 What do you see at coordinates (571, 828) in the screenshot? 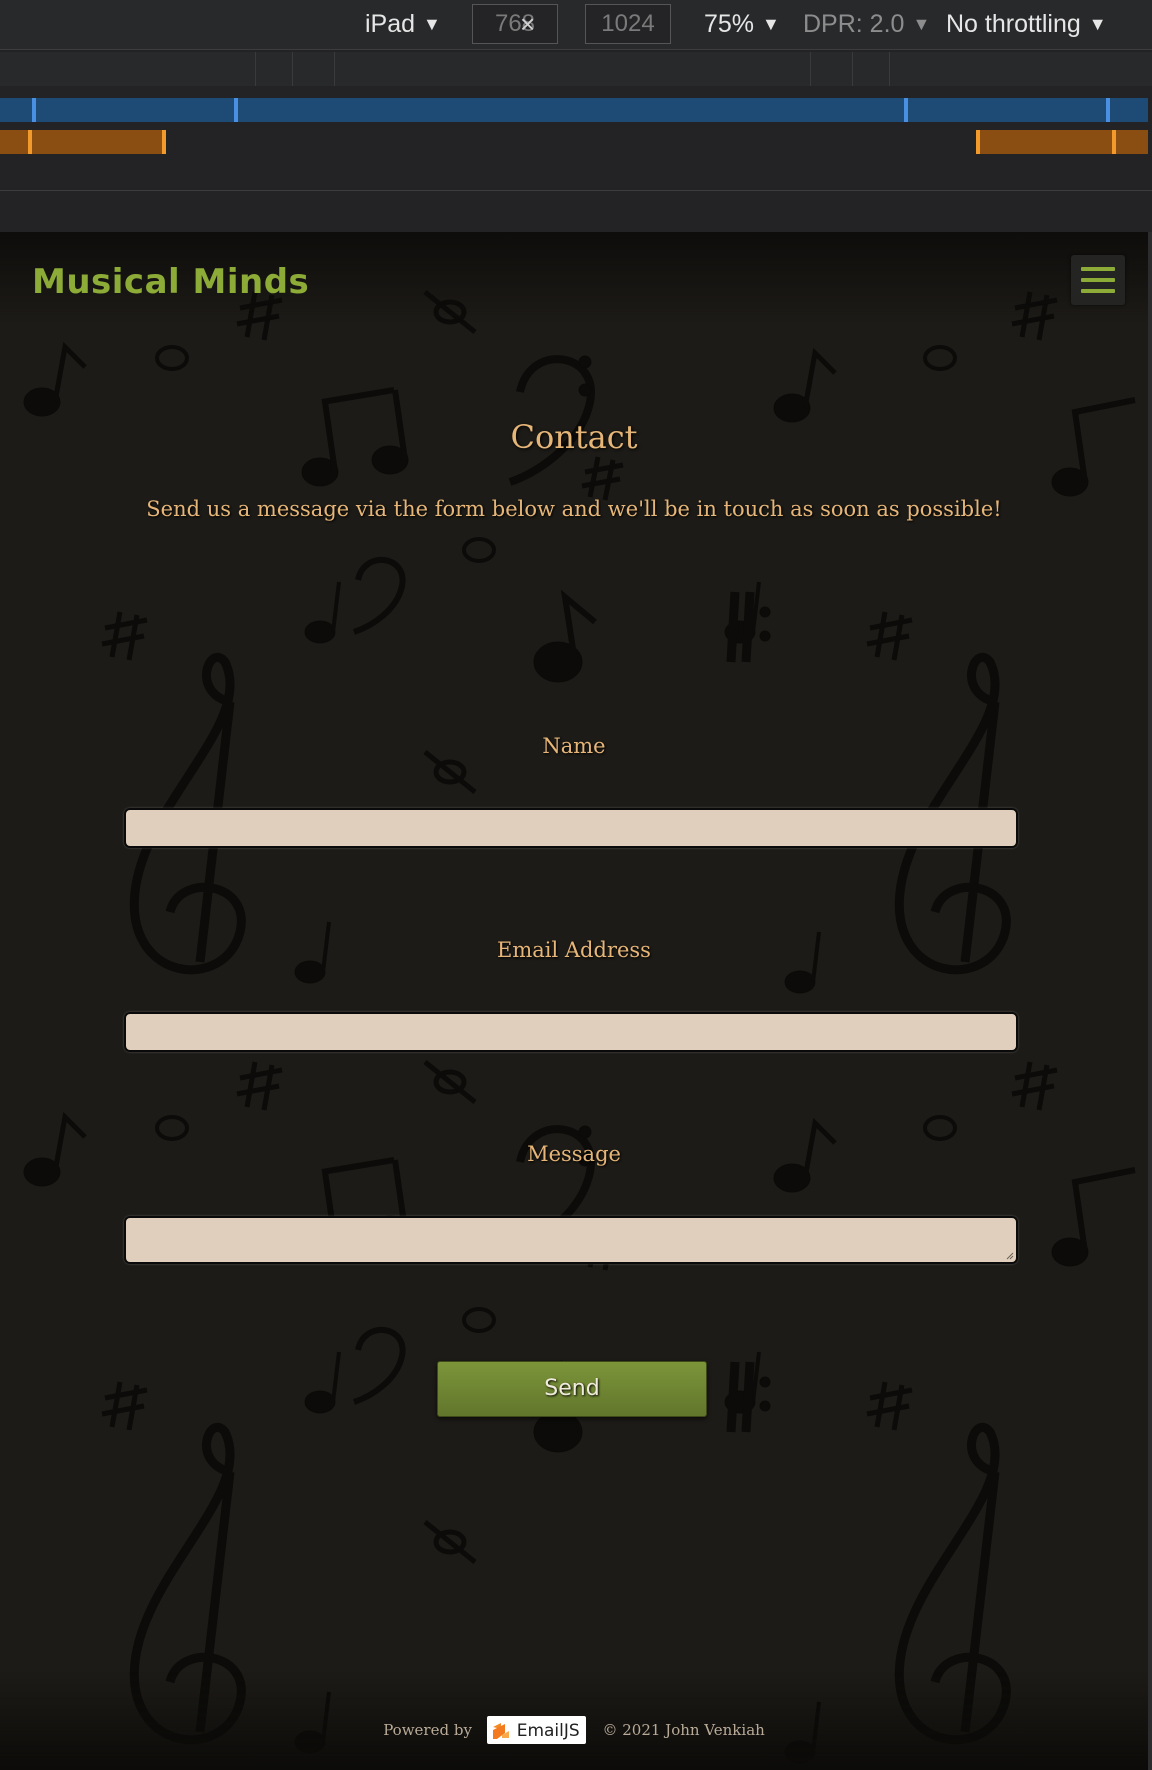
I see `name-field` at bounding box center [571, 828].